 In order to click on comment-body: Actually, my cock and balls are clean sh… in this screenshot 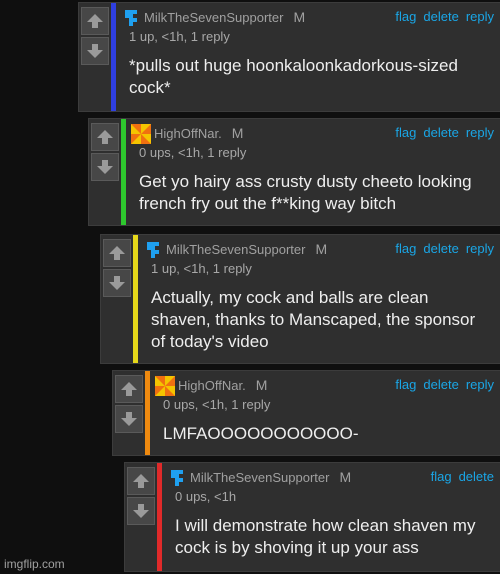, I will do `click(313, 319)`.